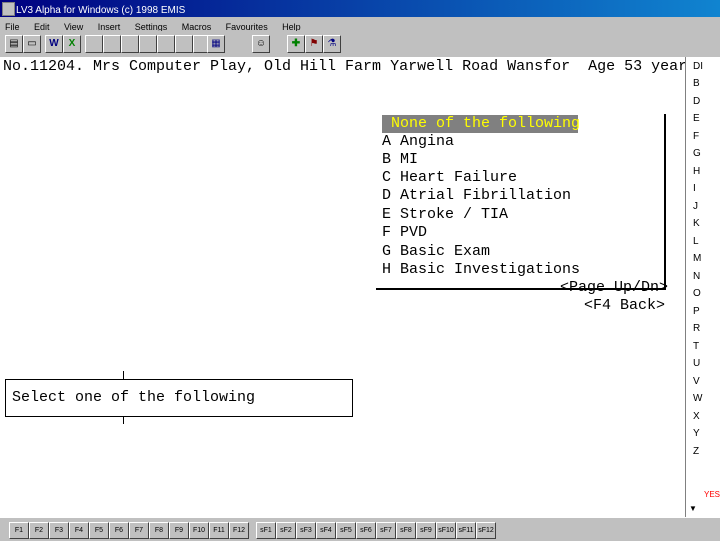 The image size is (720, 541). What do you see at coordinates (387, 177) in the screenshot?
I see `option-key: C` at bounding box center [387, 177].